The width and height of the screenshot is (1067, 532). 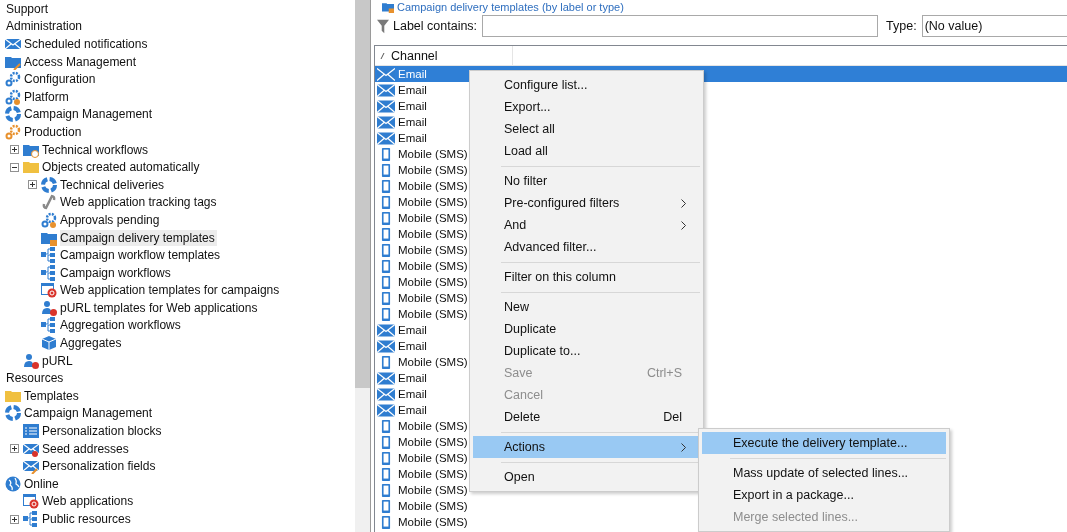 What do you see at coordinates (113, 184) in the screenshot?
I see `tree-item: Technical deliveries` at bounding box center [113, 184].